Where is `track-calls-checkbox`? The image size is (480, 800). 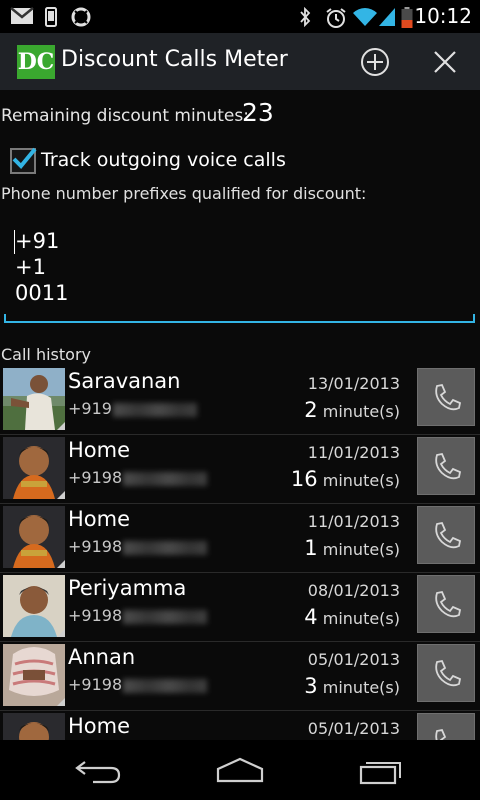
track-calls-checkbox is located at coordinates (23, 160).